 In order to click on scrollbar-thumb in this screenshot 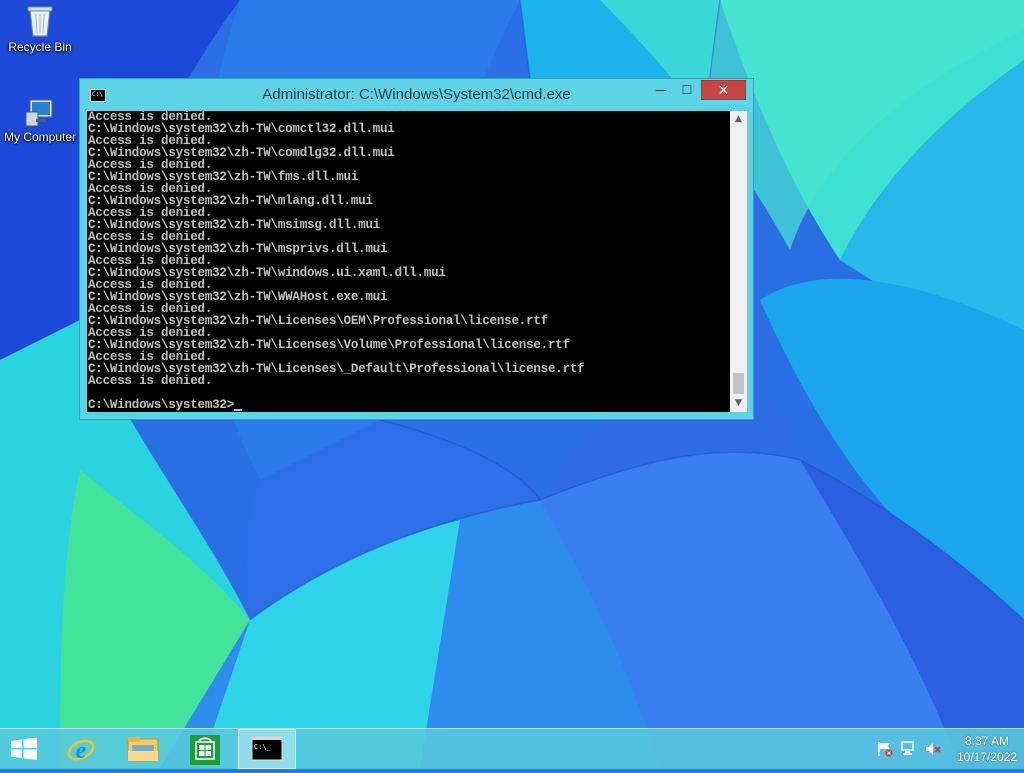, I will do `click(738, 383)`.